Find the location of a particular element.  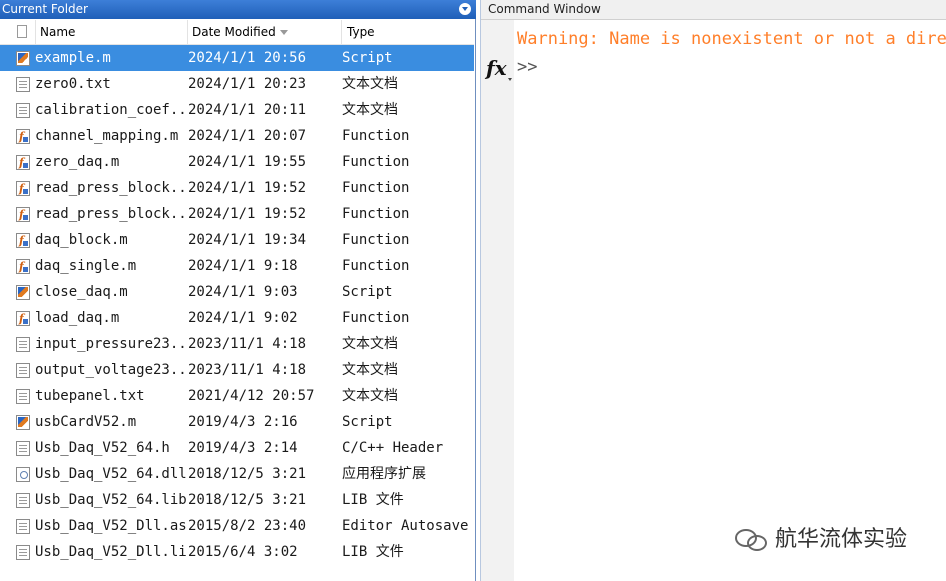

file-type: Editor Autosave is located at coordinates (405, 526).